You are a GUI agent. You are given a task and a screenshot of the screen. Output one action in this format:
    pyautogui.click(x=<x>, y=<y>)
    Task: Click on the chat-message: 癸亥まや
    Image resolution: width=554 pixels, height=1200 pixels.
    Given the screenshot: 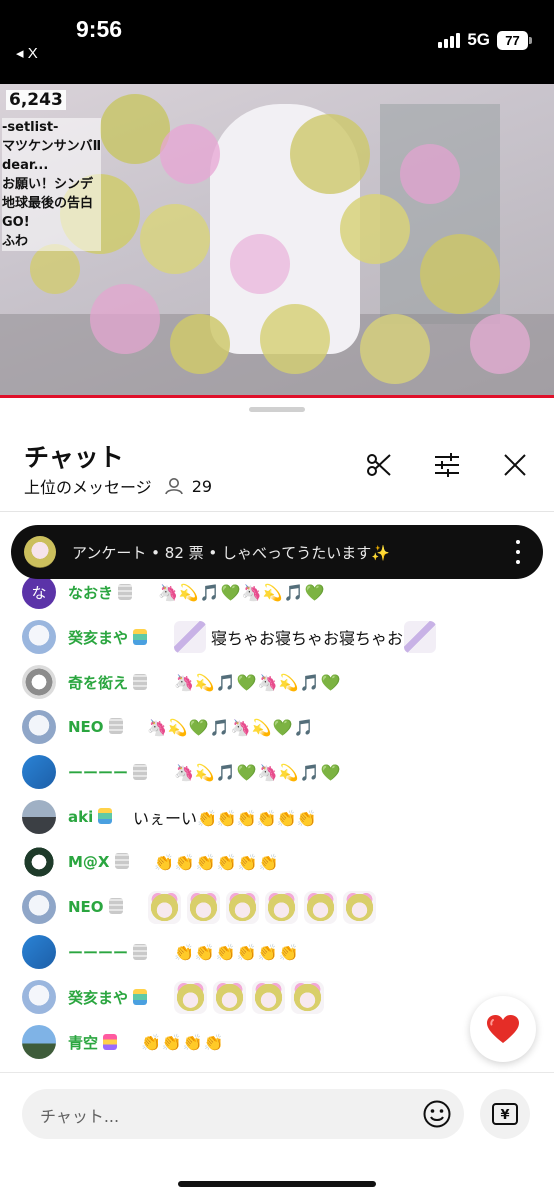 What is the action you would take?
    pyautogui.click(x=277, y=997)
    